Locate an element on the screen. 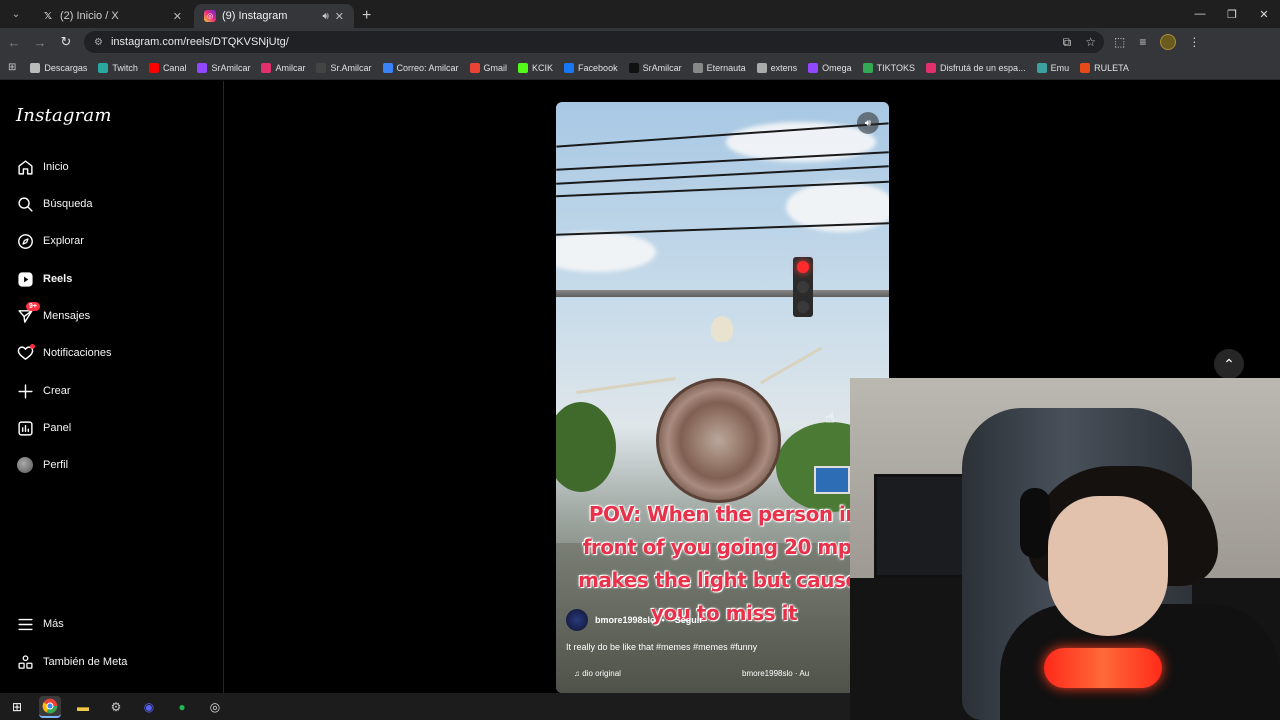  bookmark-item: Eternauta is located at coordinates (719, 67).